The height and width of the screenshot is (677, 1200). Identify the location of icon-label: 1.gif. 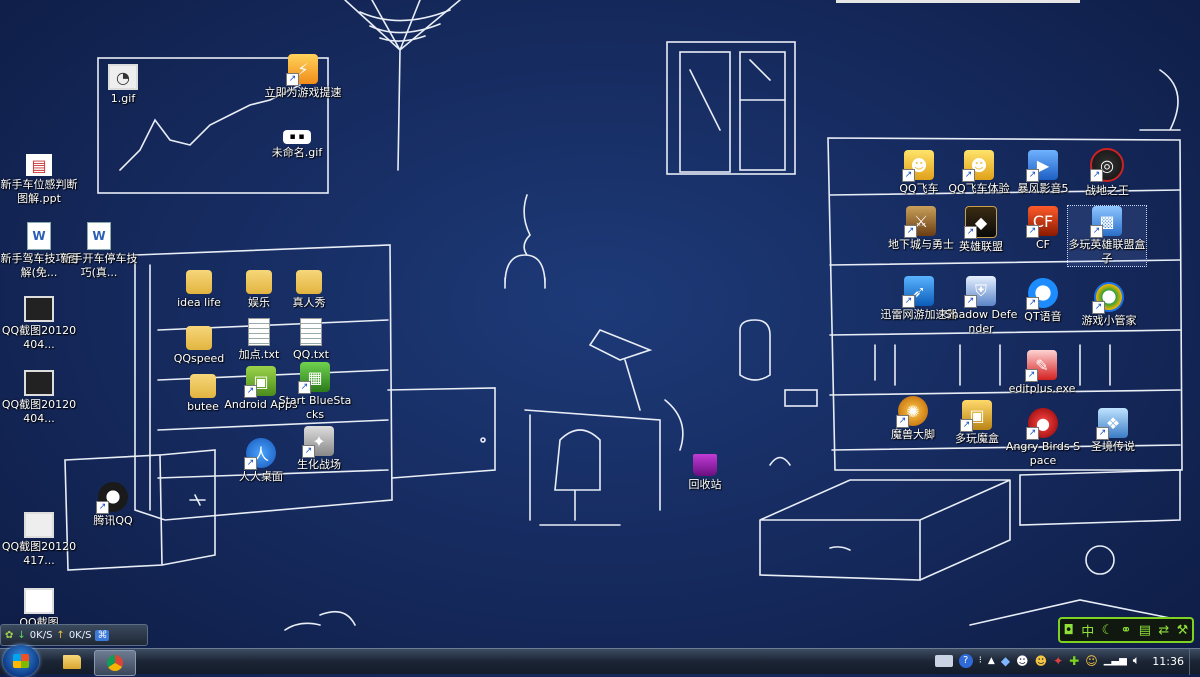
(123, 98).